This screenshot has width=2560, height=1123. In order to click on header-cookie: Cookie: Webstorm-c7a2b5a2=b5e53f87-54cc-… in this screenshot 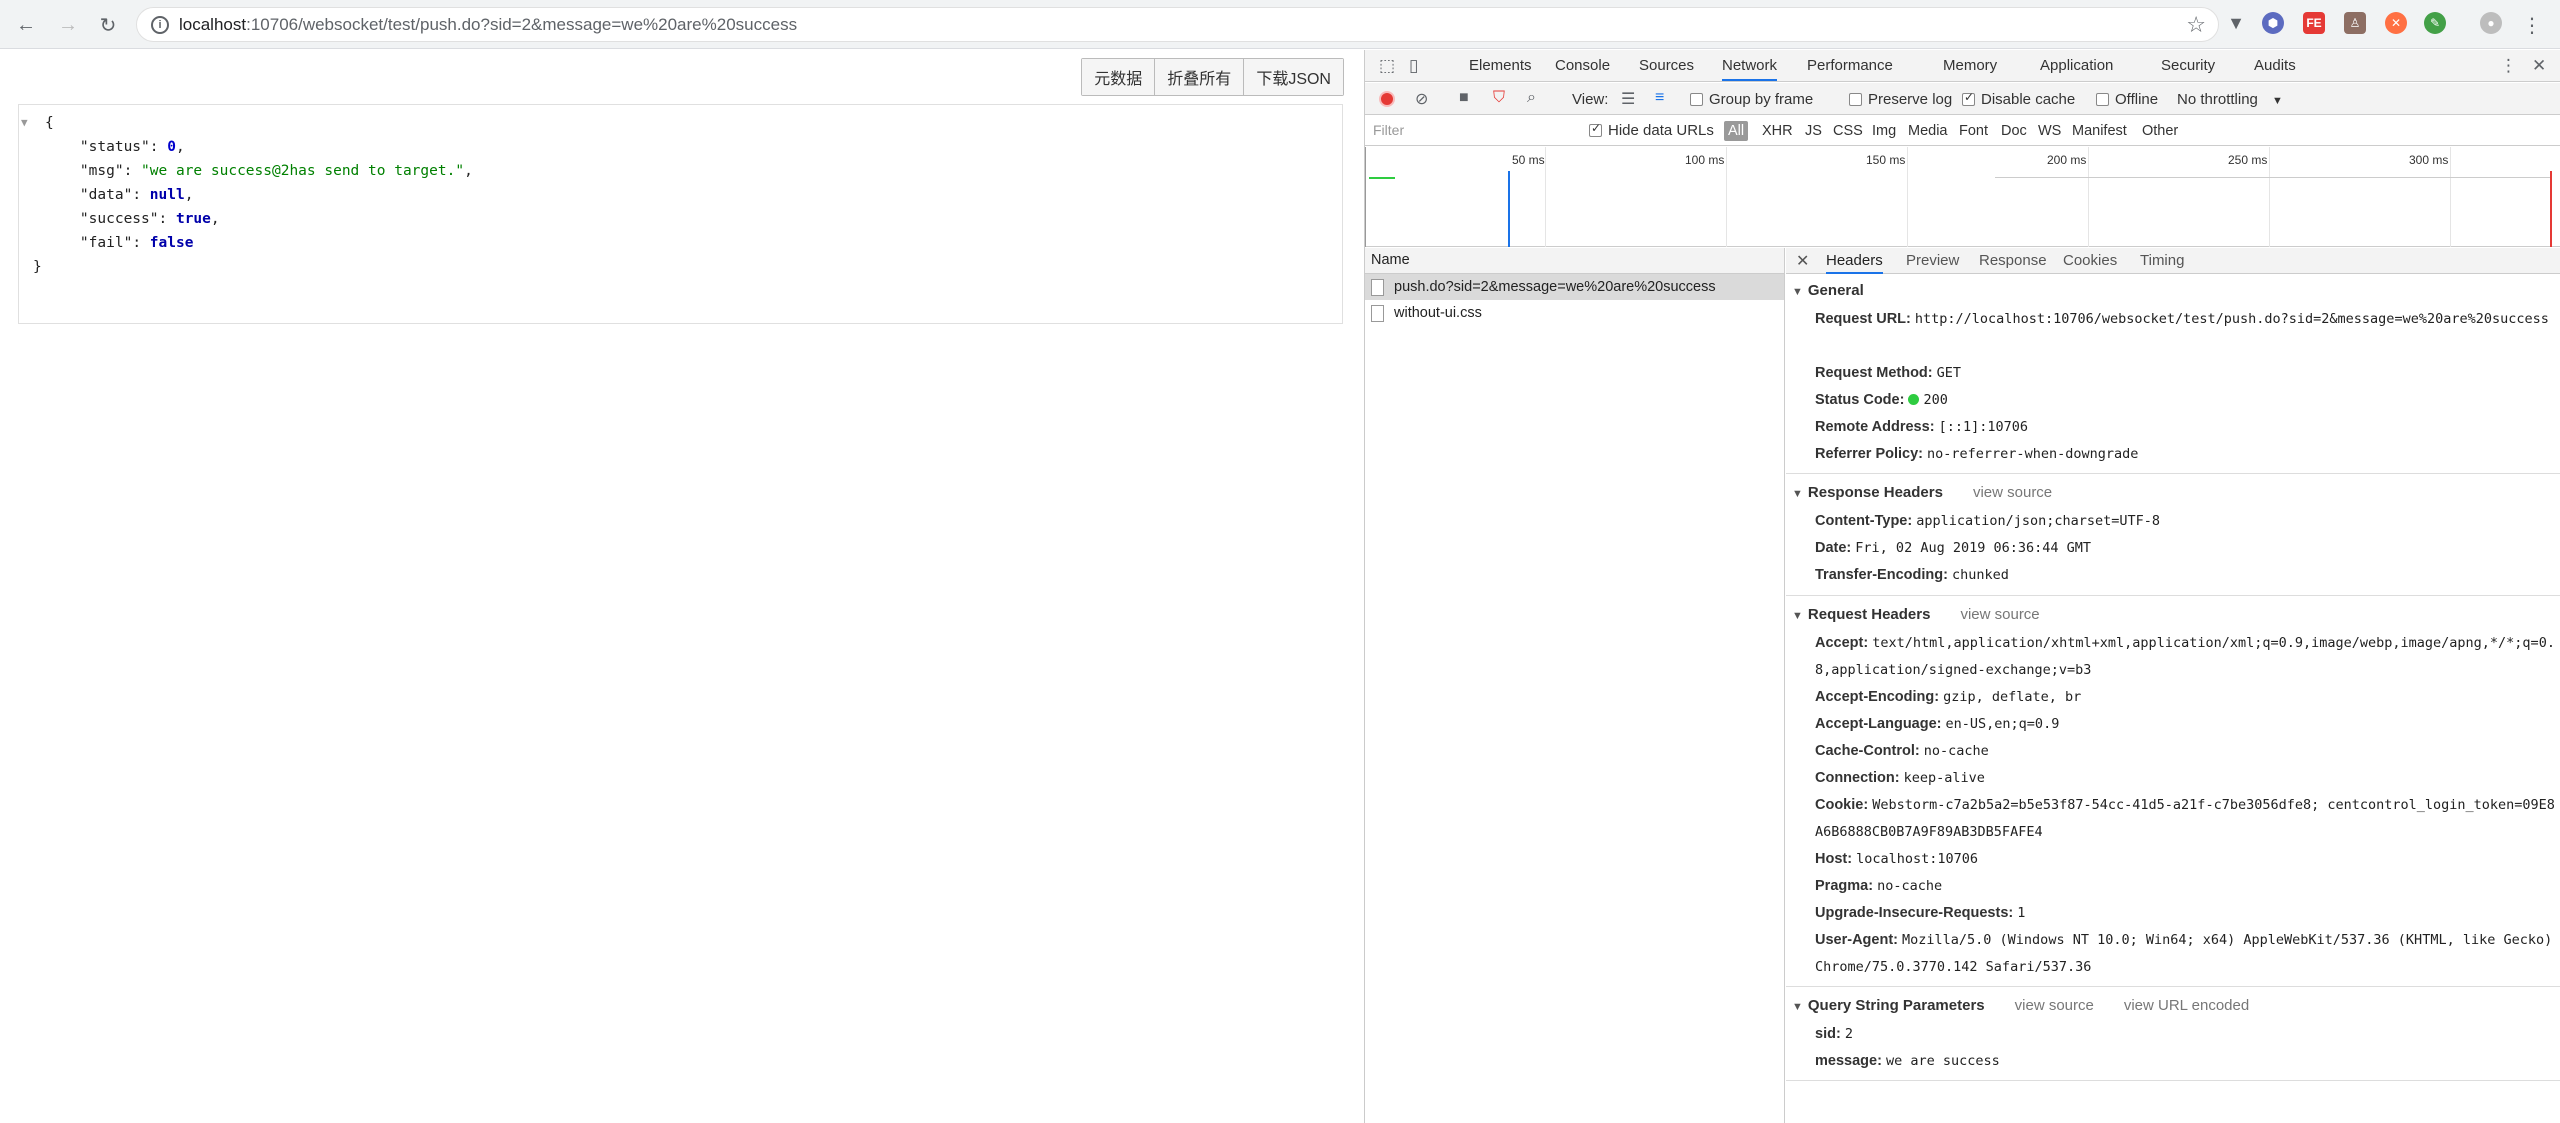, I will do `click(2185, 818)`.